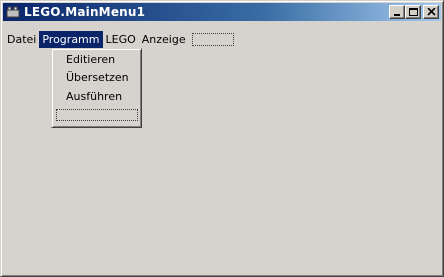 The height and width of the screenshot is (277, 444). I want to click on close-button, so click(431, 12).